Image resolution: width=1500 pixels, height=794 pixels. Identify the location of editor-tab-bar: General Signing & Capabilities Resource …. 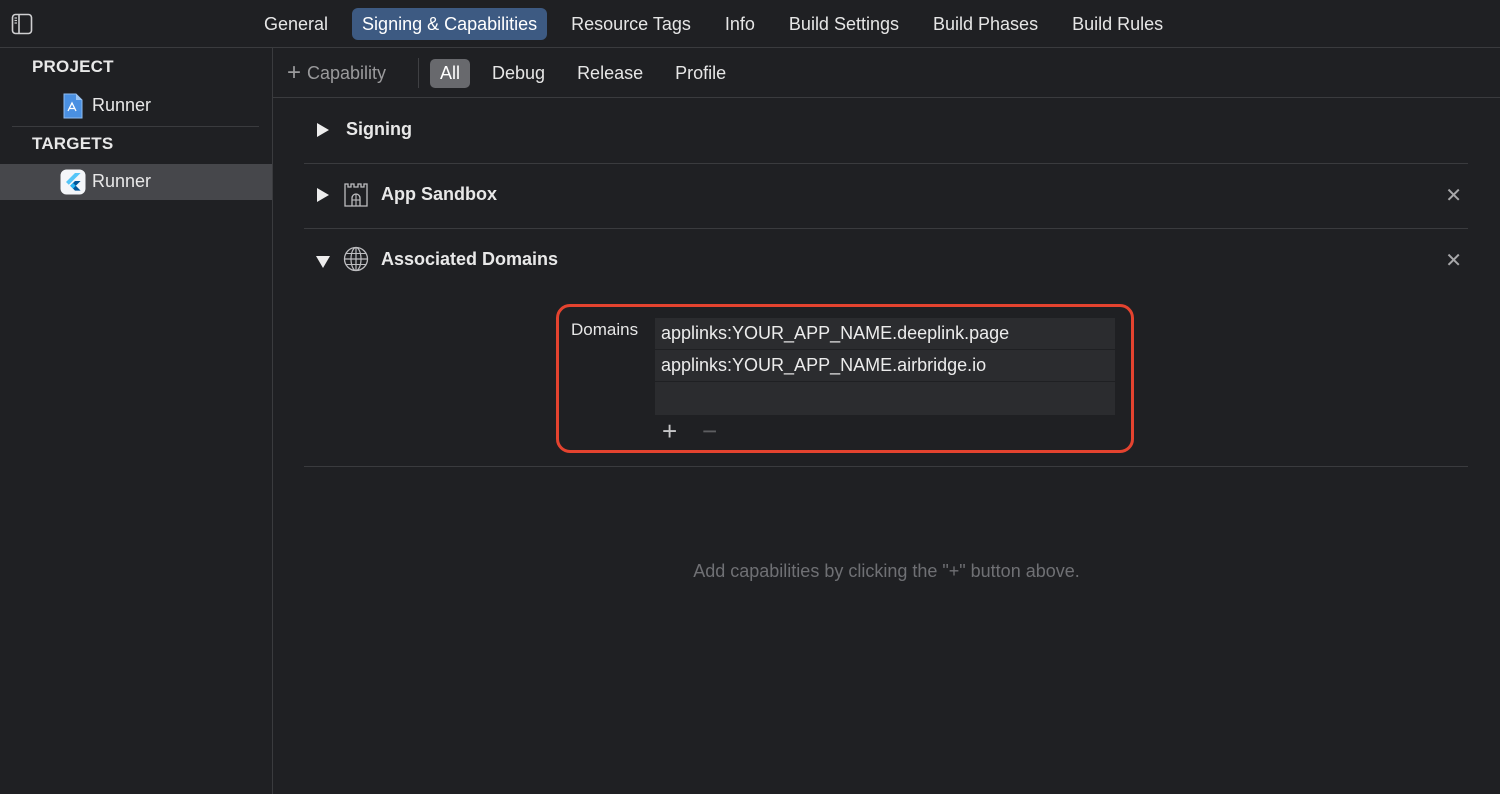
(750, 24).